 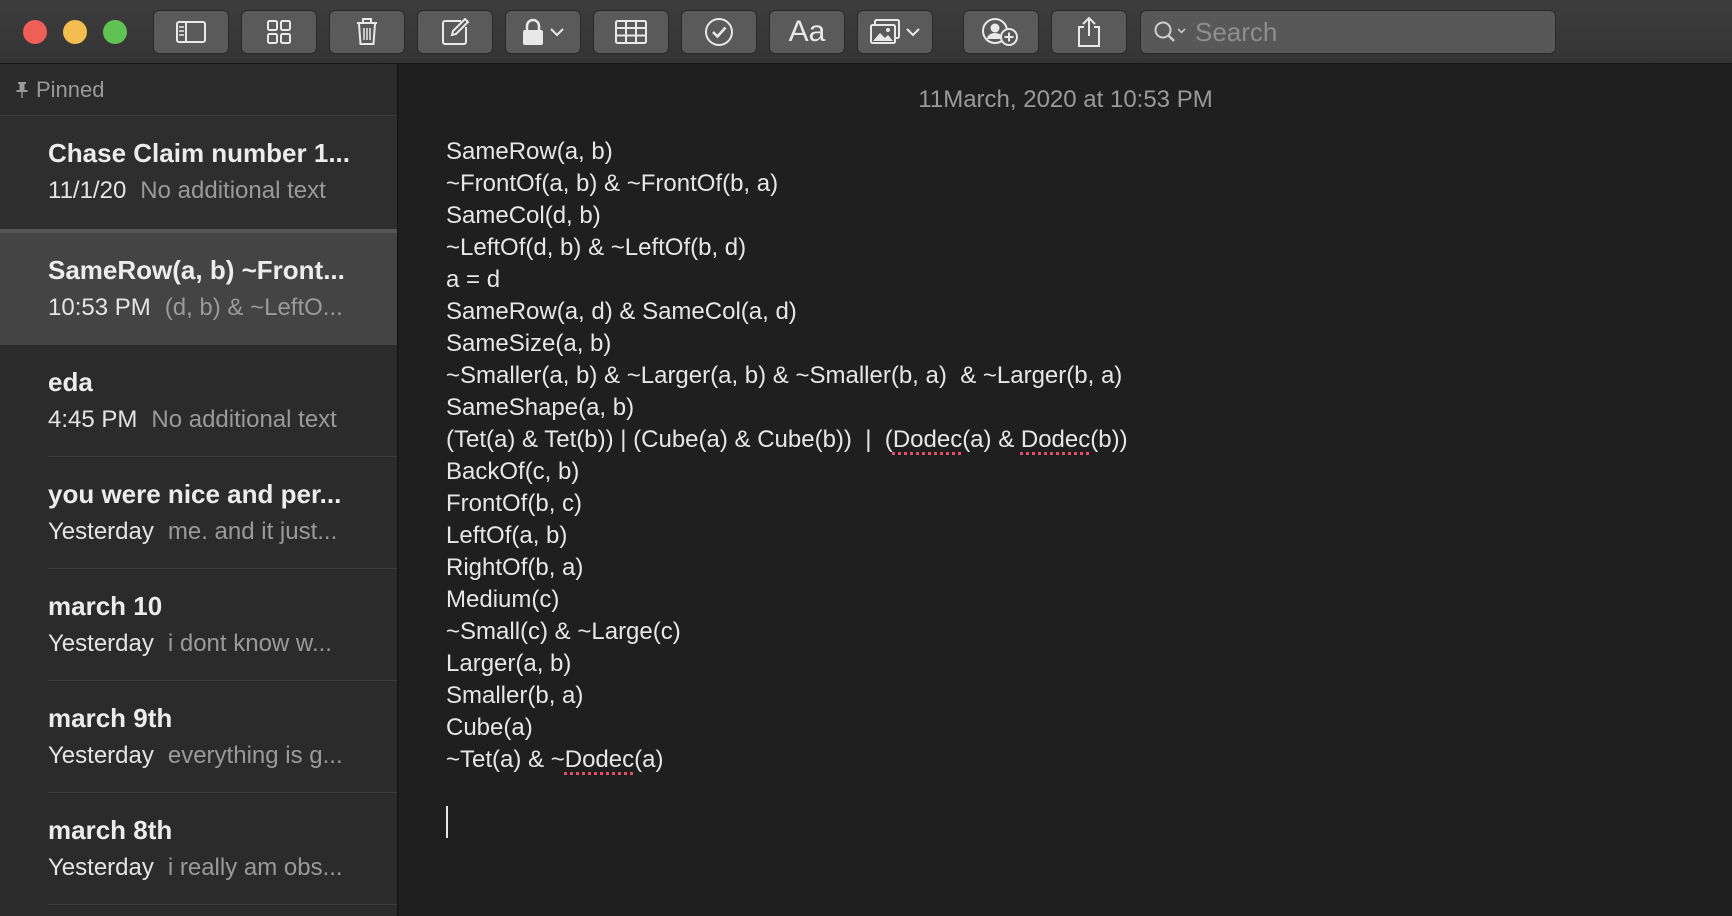 What do you see at coordinates (523, 215) in the screenshot?
I see `note-line: SameCol(d, b)` at bounding box center [523, 215].